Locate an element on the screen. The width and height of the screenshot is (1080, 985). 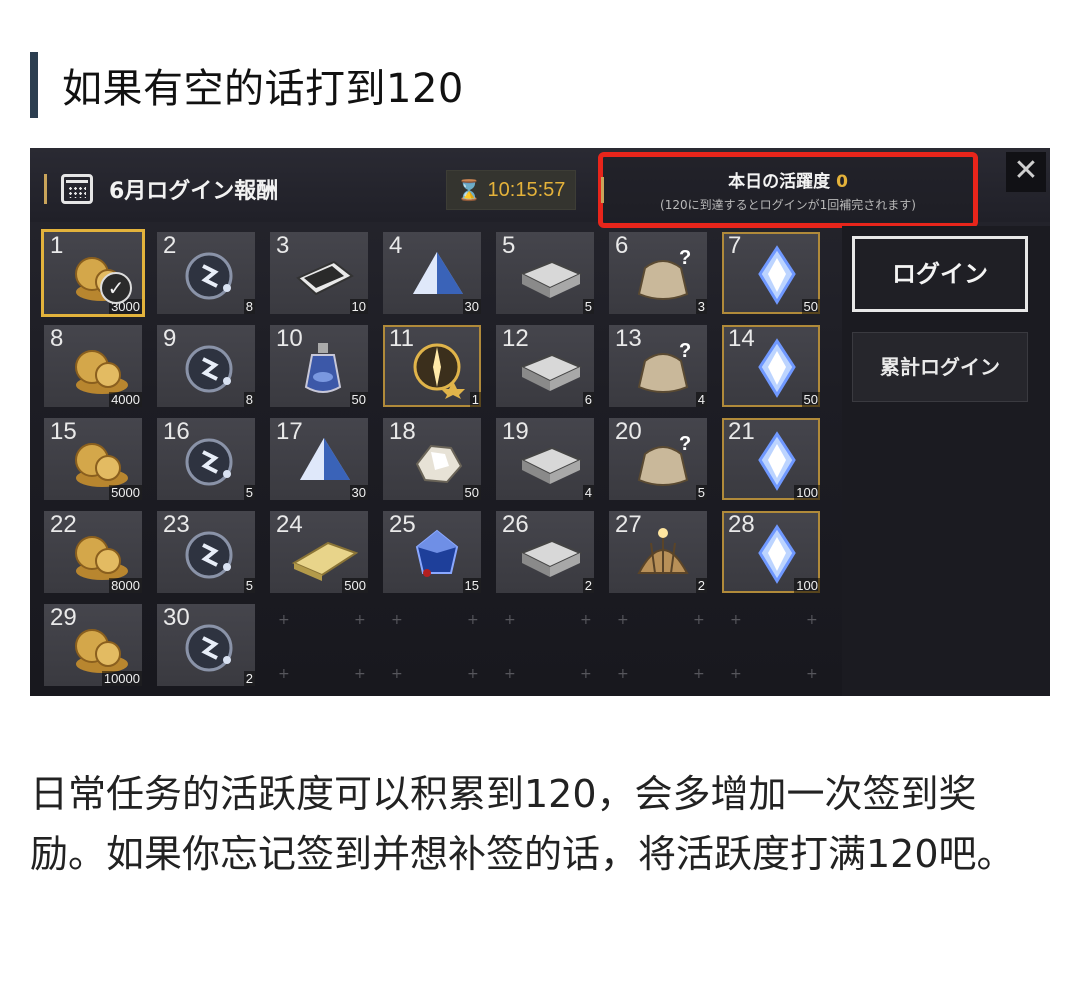
reward-day-22: 22 8000 is located at coordinates (93, 552).